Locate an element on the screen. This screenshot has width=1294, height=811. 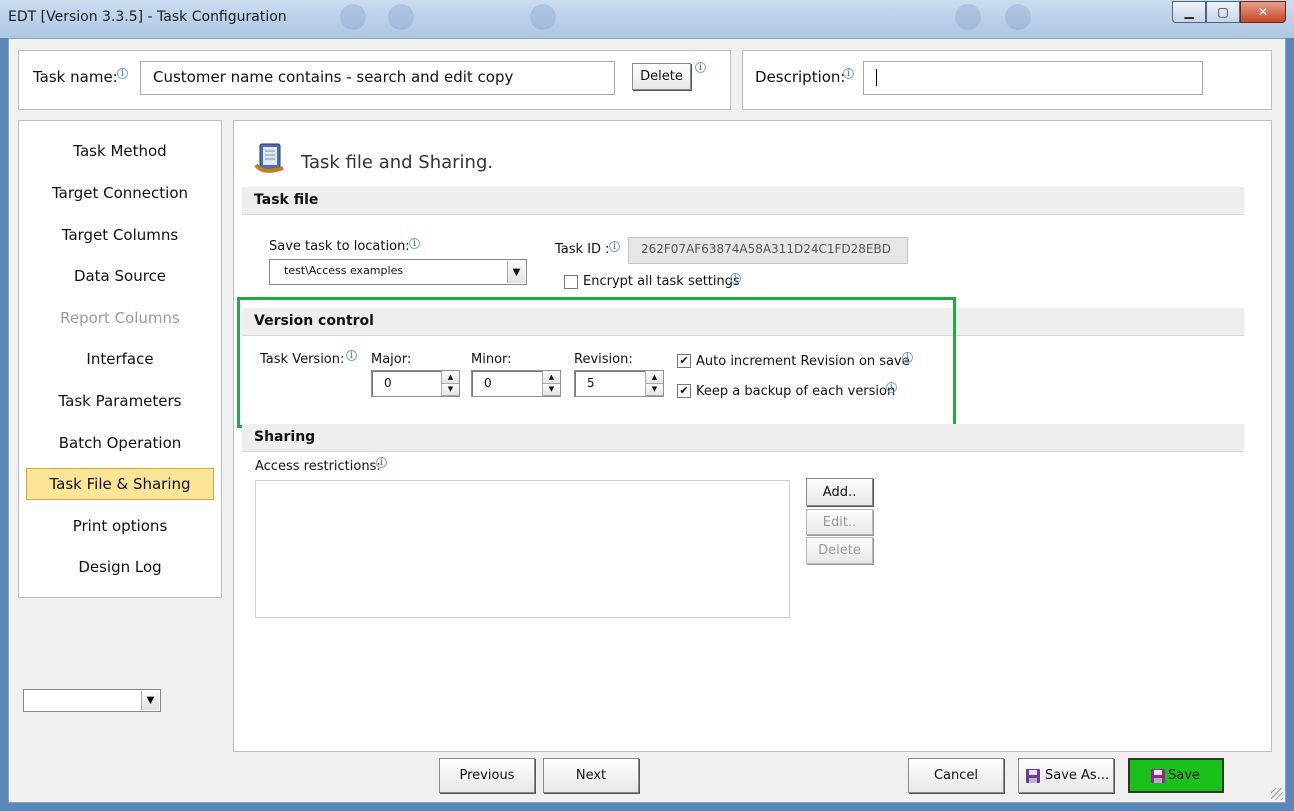
minimize-button: ▁ is located at coordinates (1189, 12).